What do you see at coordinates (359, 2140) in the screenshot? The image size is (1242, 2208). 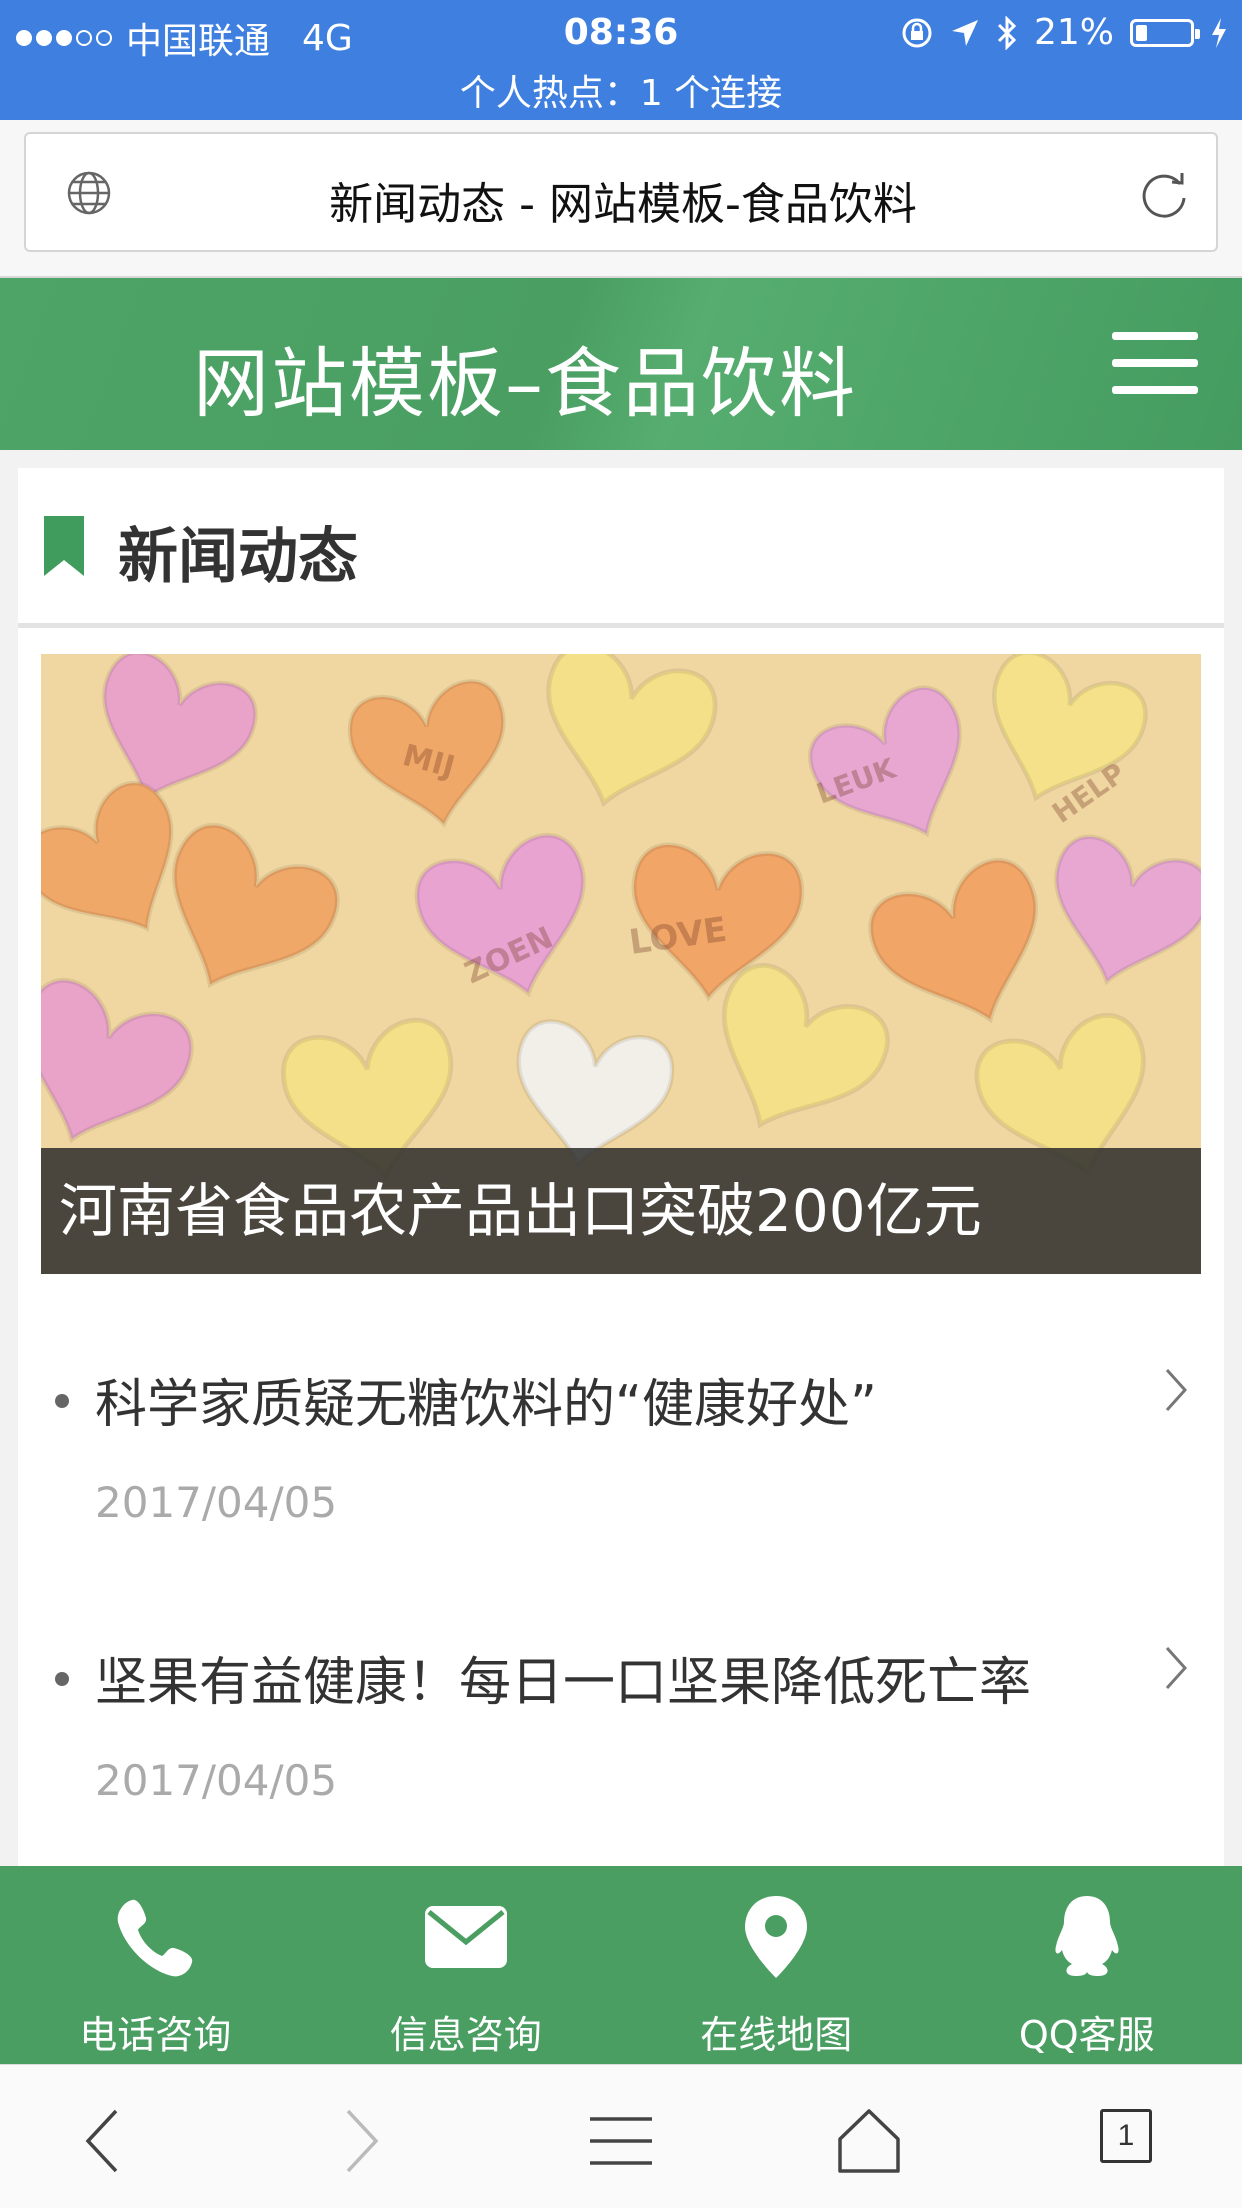 I see `forward-arrow-icon` at bounding box center [359, 2140].